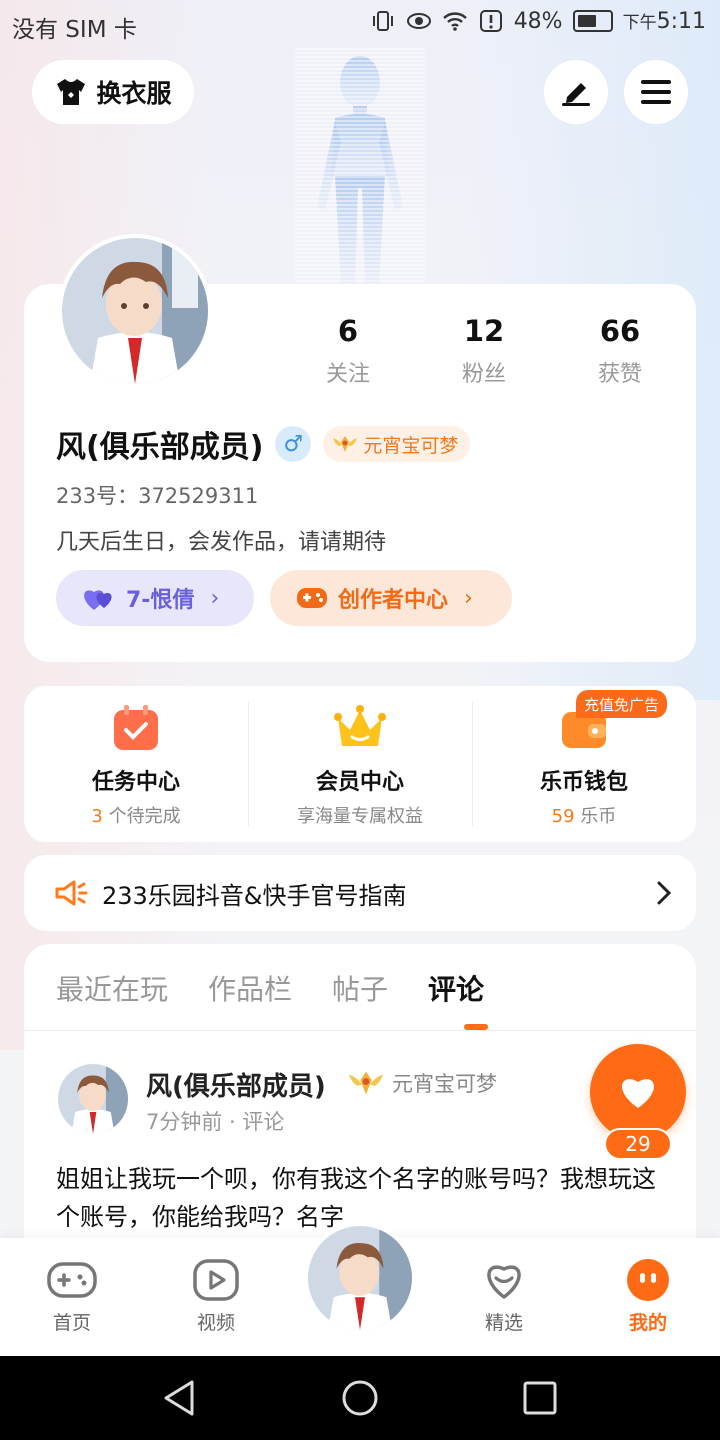  Describe the element at coordinates (348, 350) in the screenshot. I see `stat-following: 6 关注` at that location.